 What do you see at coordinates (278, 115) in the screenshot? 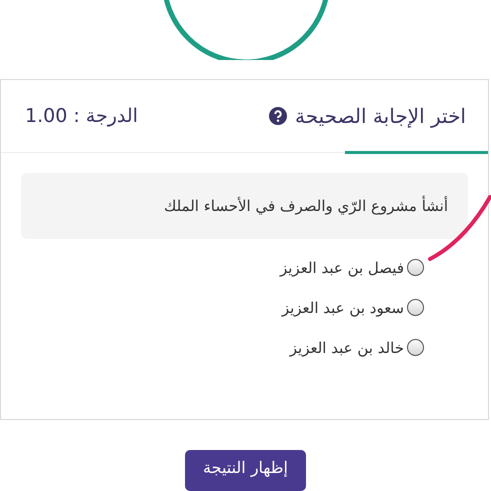
I see `help-icon` at bounding box center [278, 115].